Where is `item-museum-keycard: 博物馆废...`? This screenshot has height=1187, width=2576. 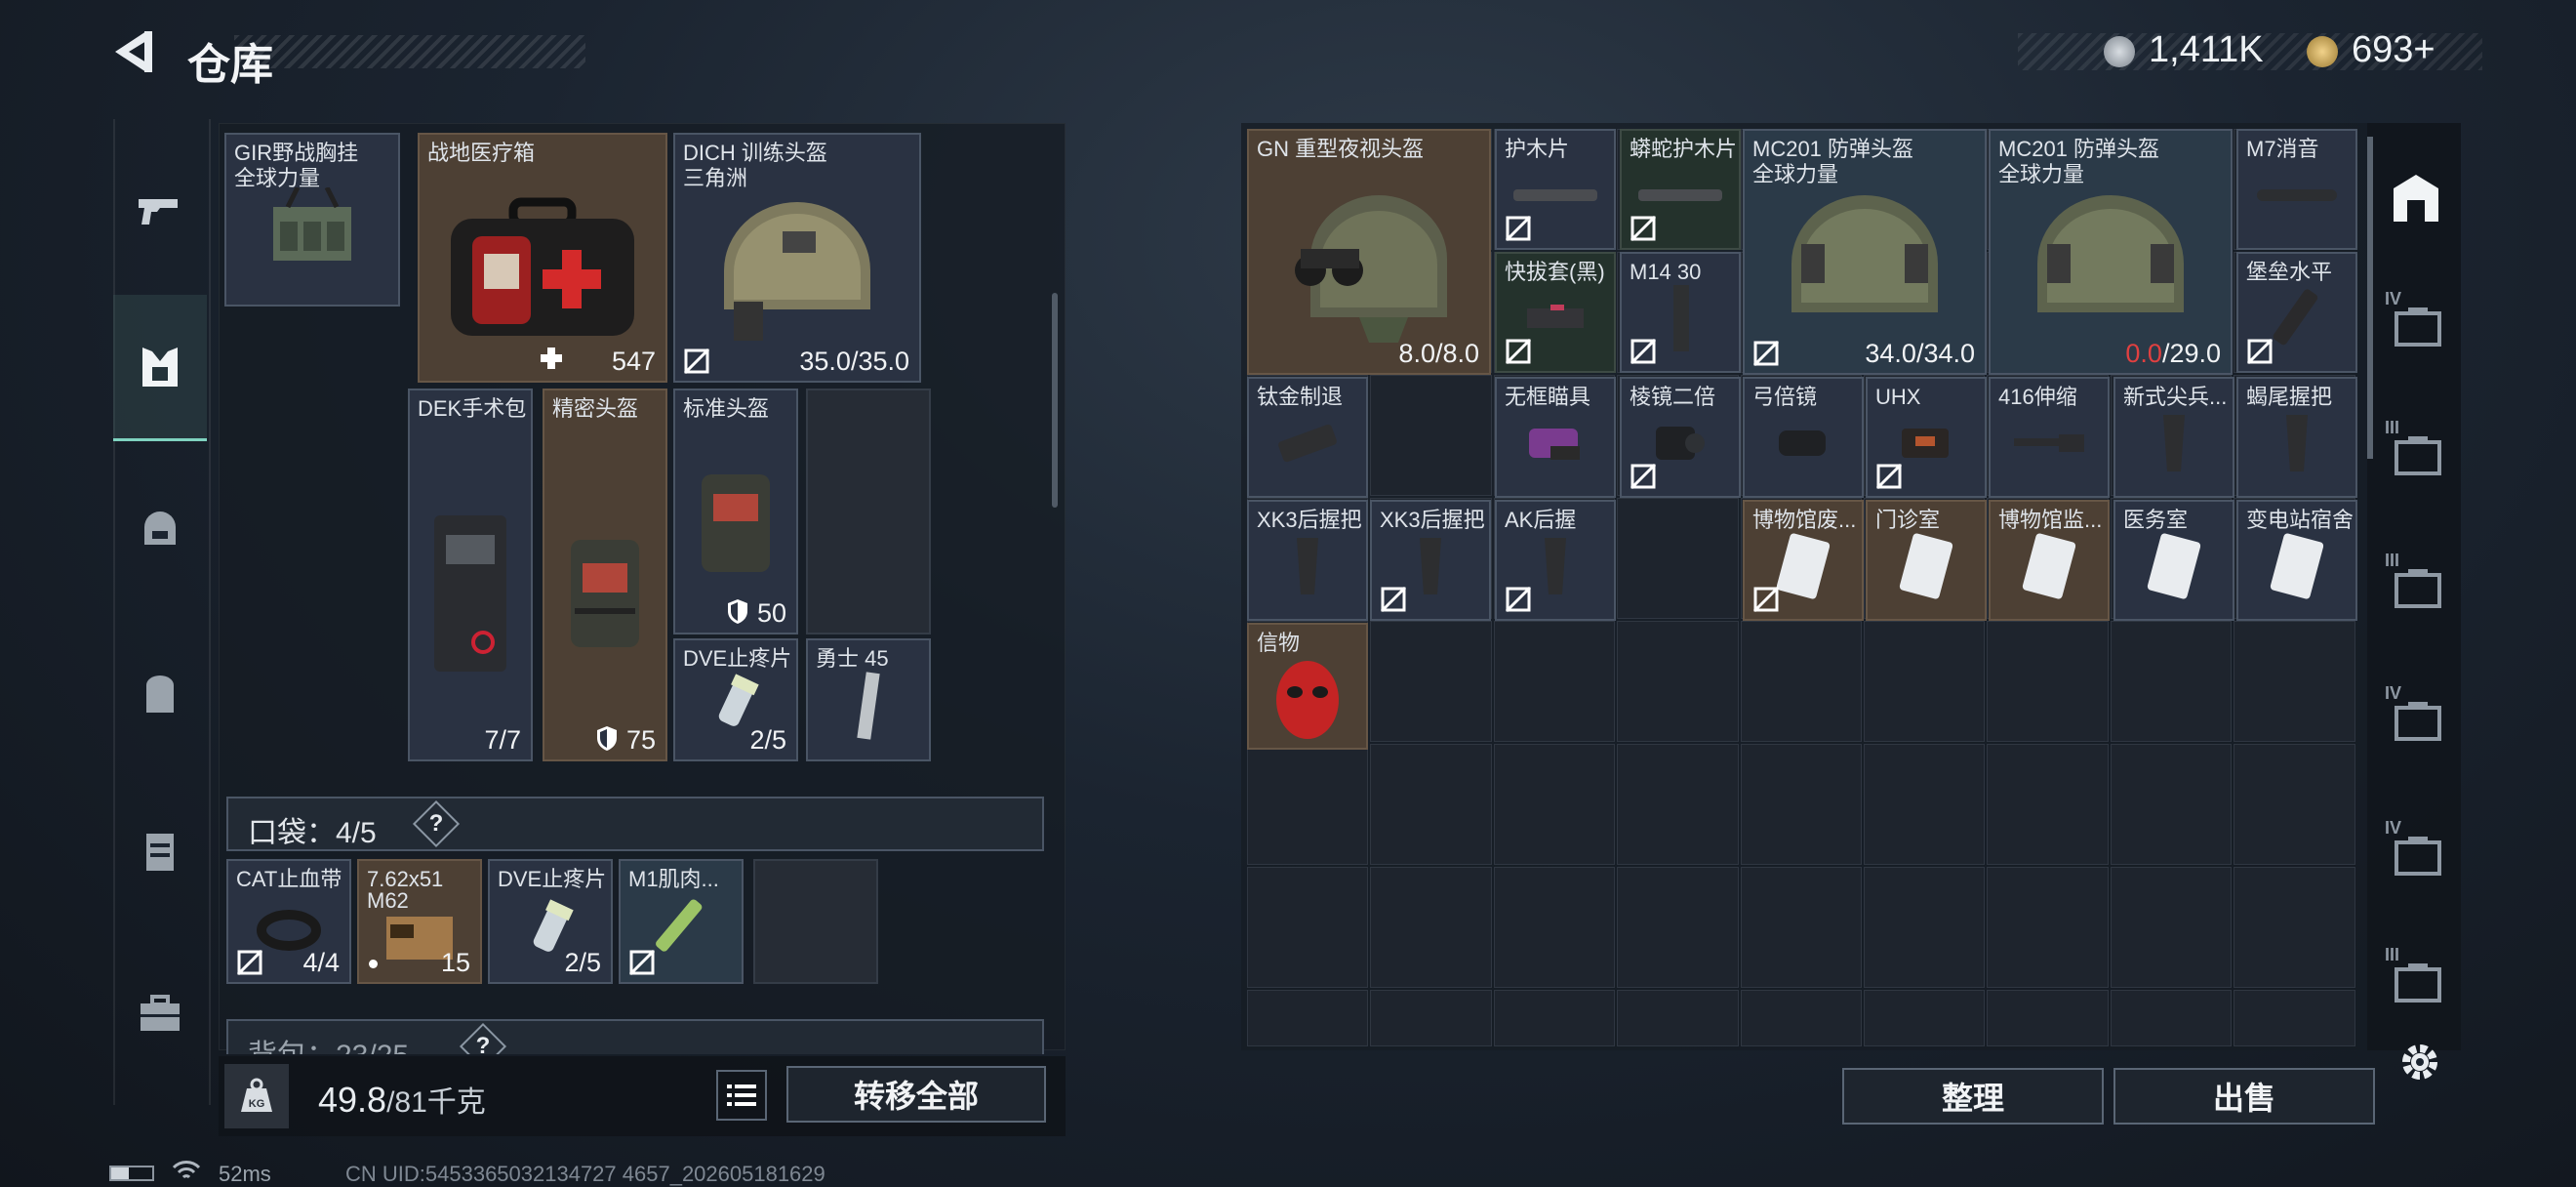 item-museum-keycard: 博物馆废... is located at coordinates (1803, 560).